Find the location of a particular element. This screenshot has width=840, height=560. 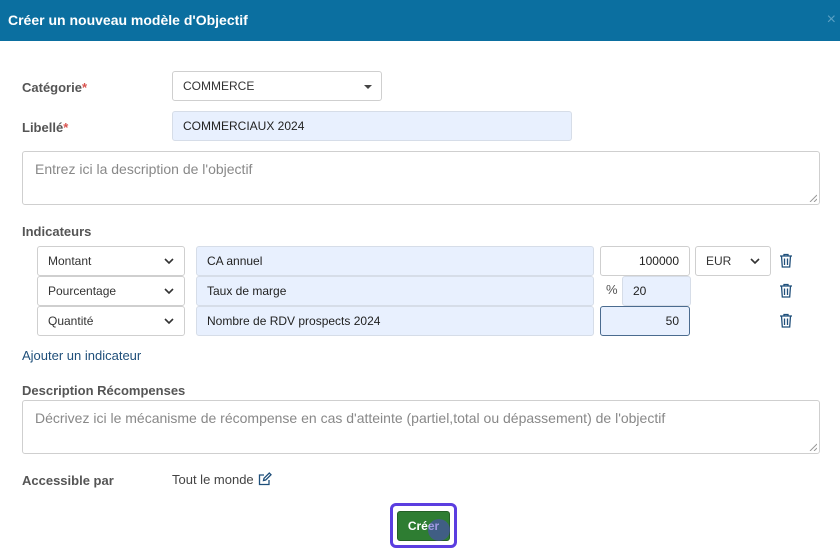

currency-select: EUR is located at coordinates (733, 261).